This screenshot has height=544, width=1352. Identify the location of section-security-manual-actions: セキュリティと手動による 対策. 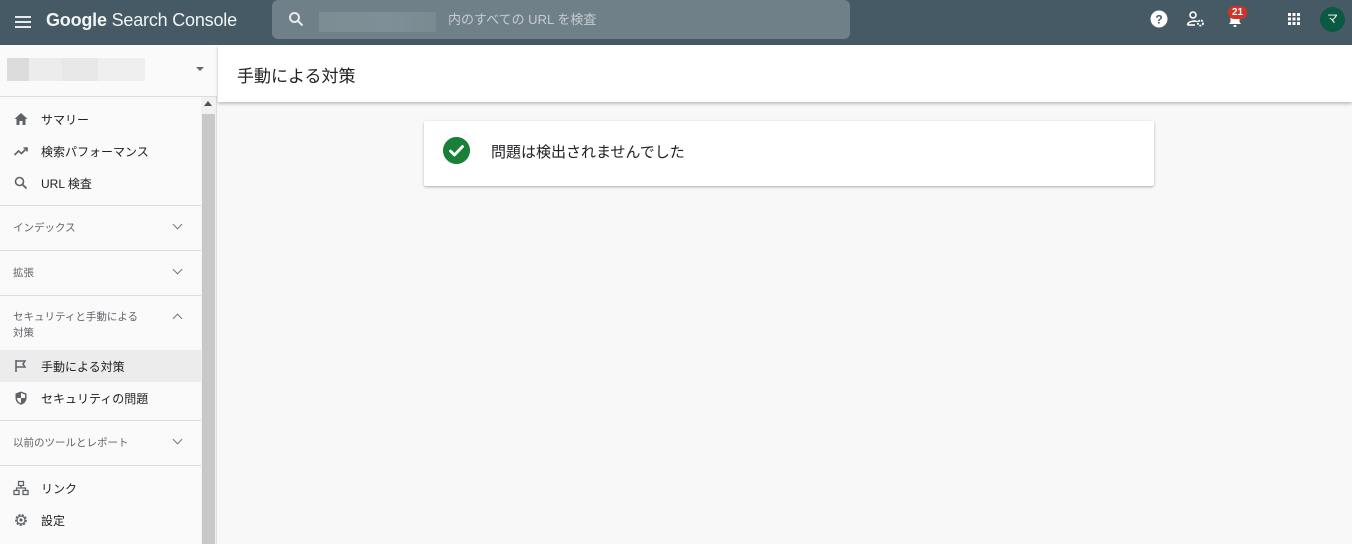
(100, 321).